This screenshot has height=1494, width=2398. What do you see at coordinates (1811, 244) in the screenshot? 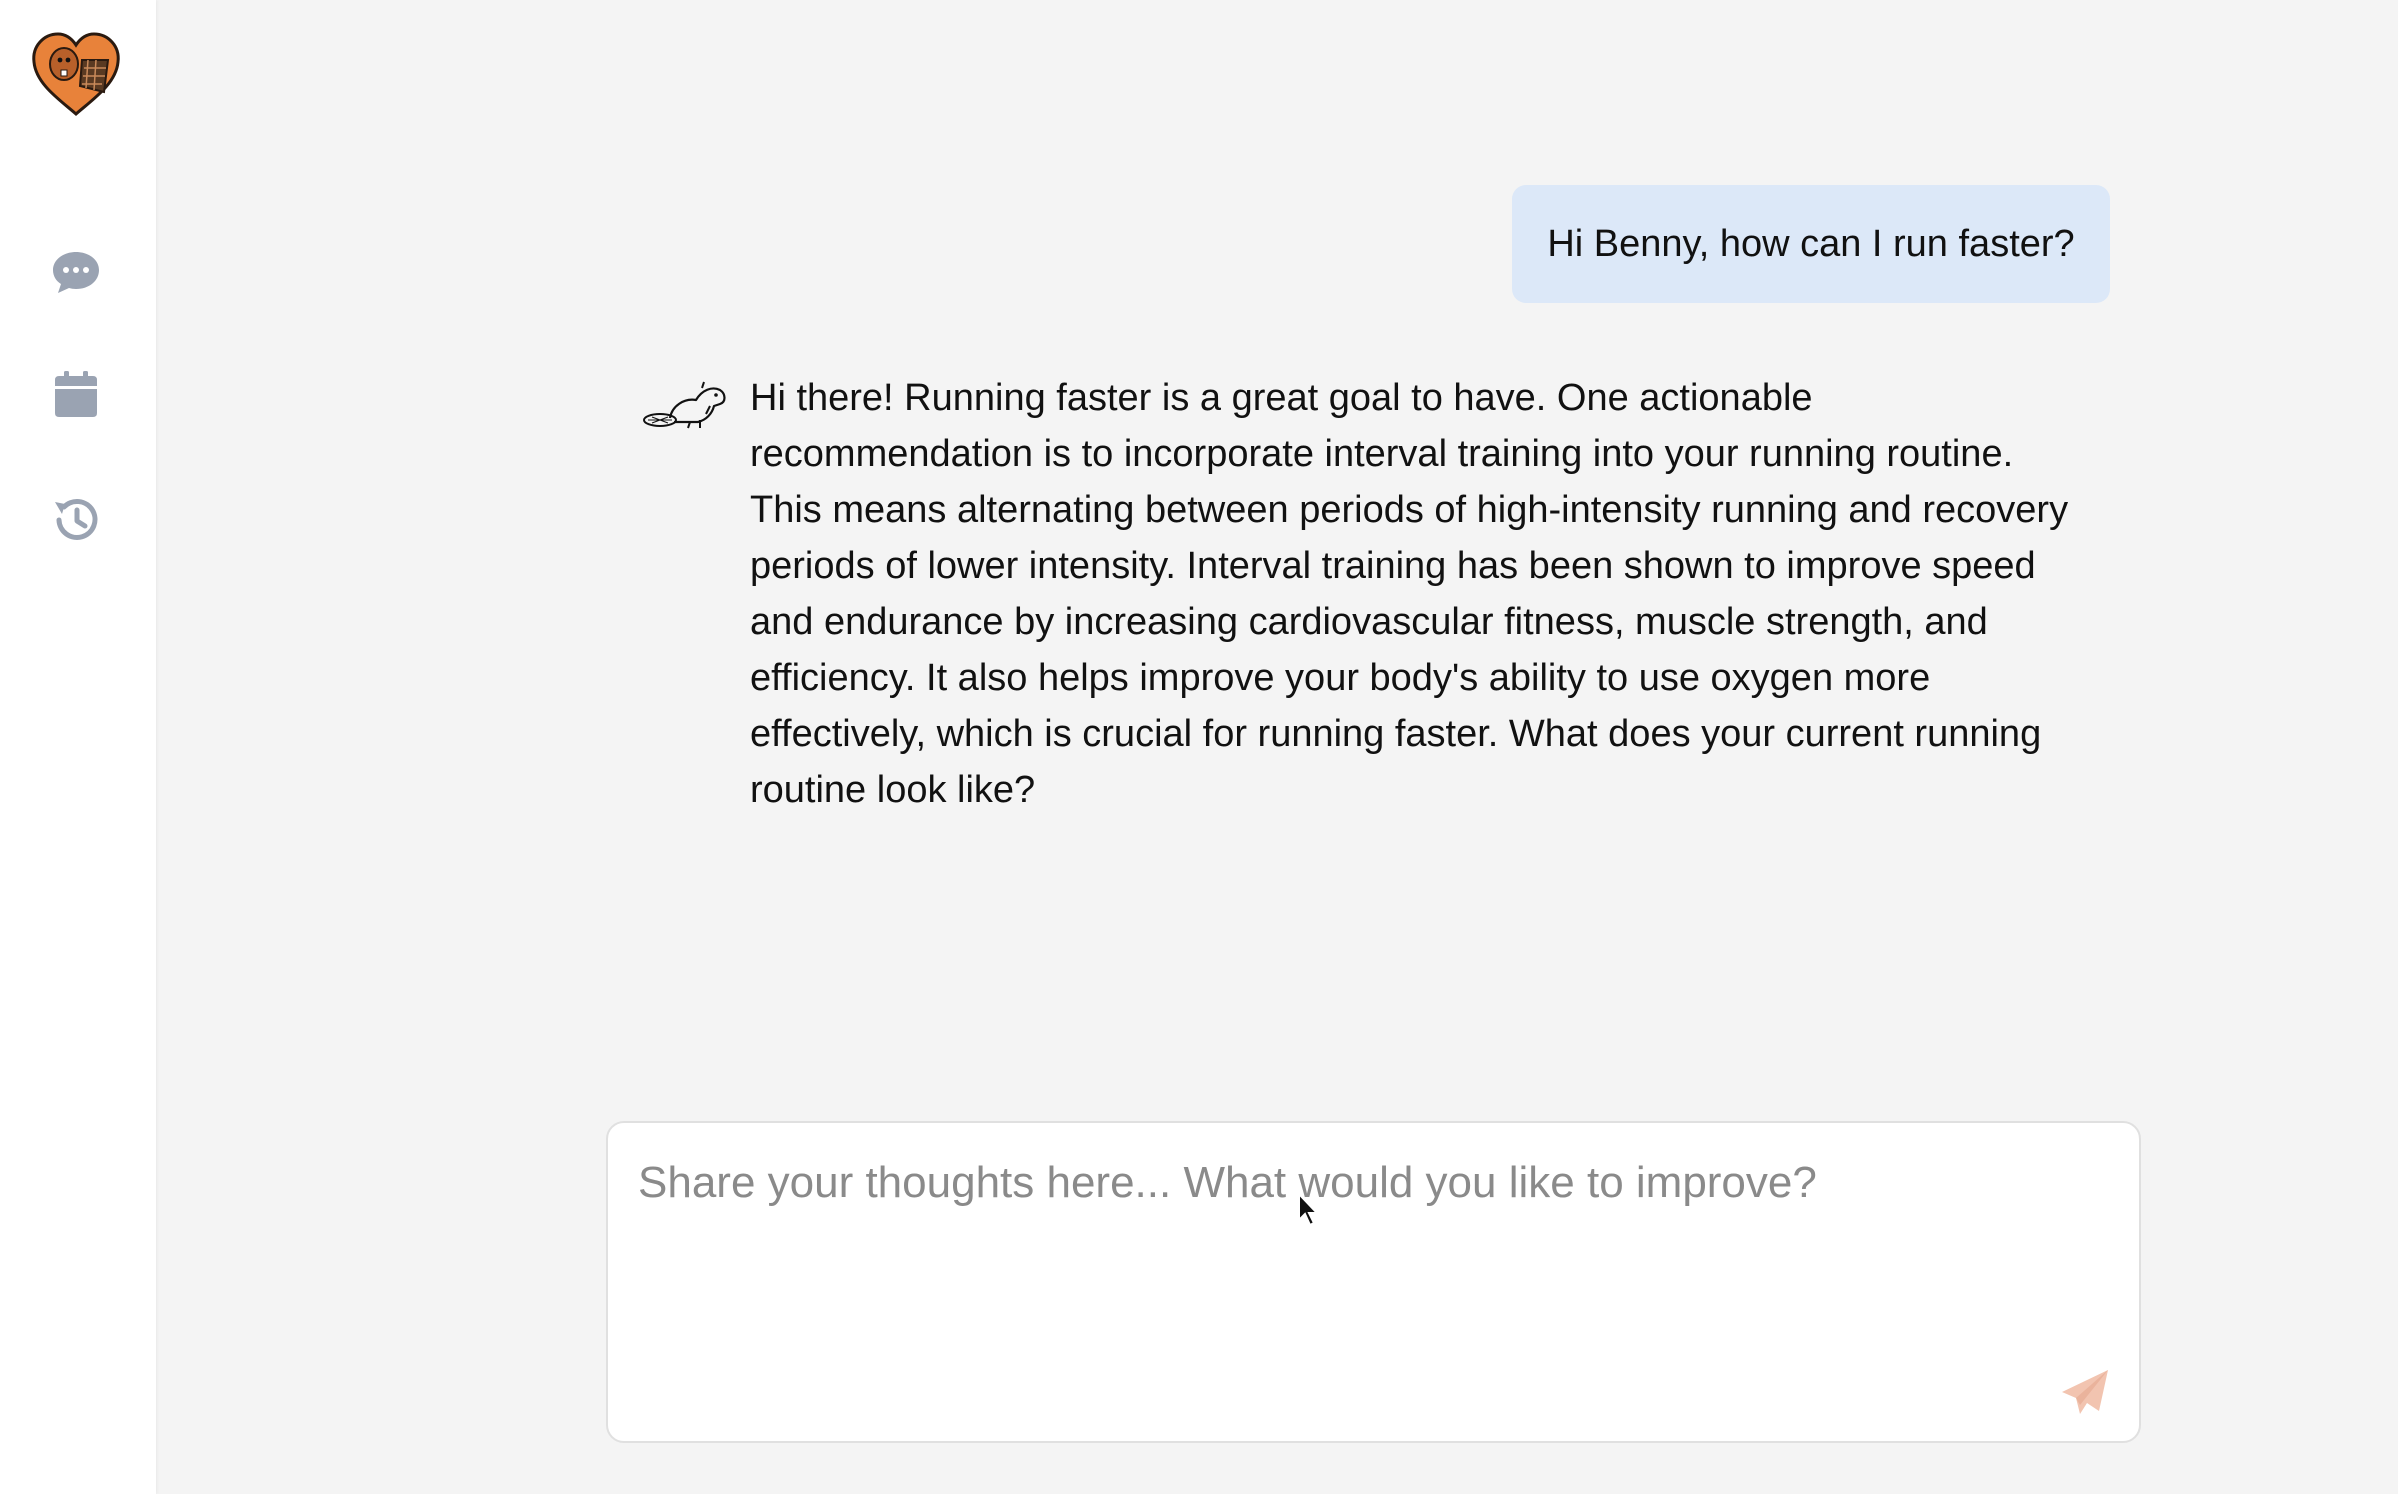
I see `user-message-bubble: Hi Benny, how can I run faster?` at bounding box center [1811, 244].